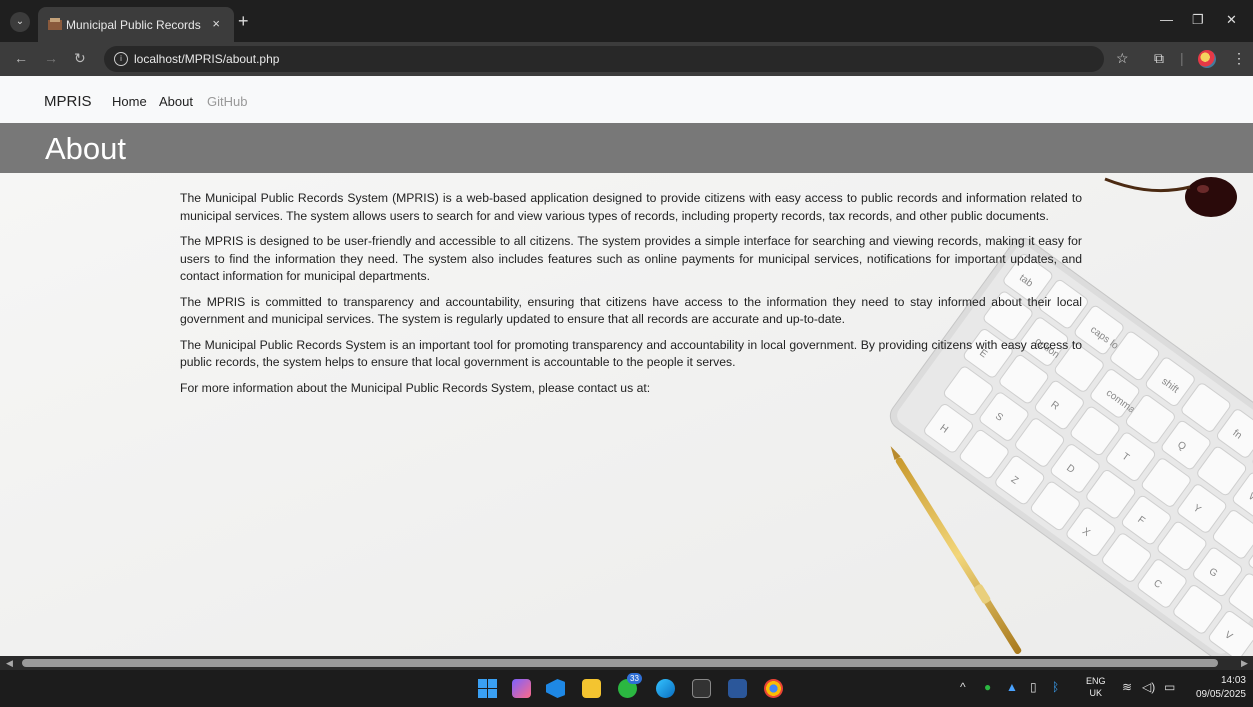 The width and height of the screenshot is (1253, 707). I want to click on back-icon: ←, so click(21, 58).